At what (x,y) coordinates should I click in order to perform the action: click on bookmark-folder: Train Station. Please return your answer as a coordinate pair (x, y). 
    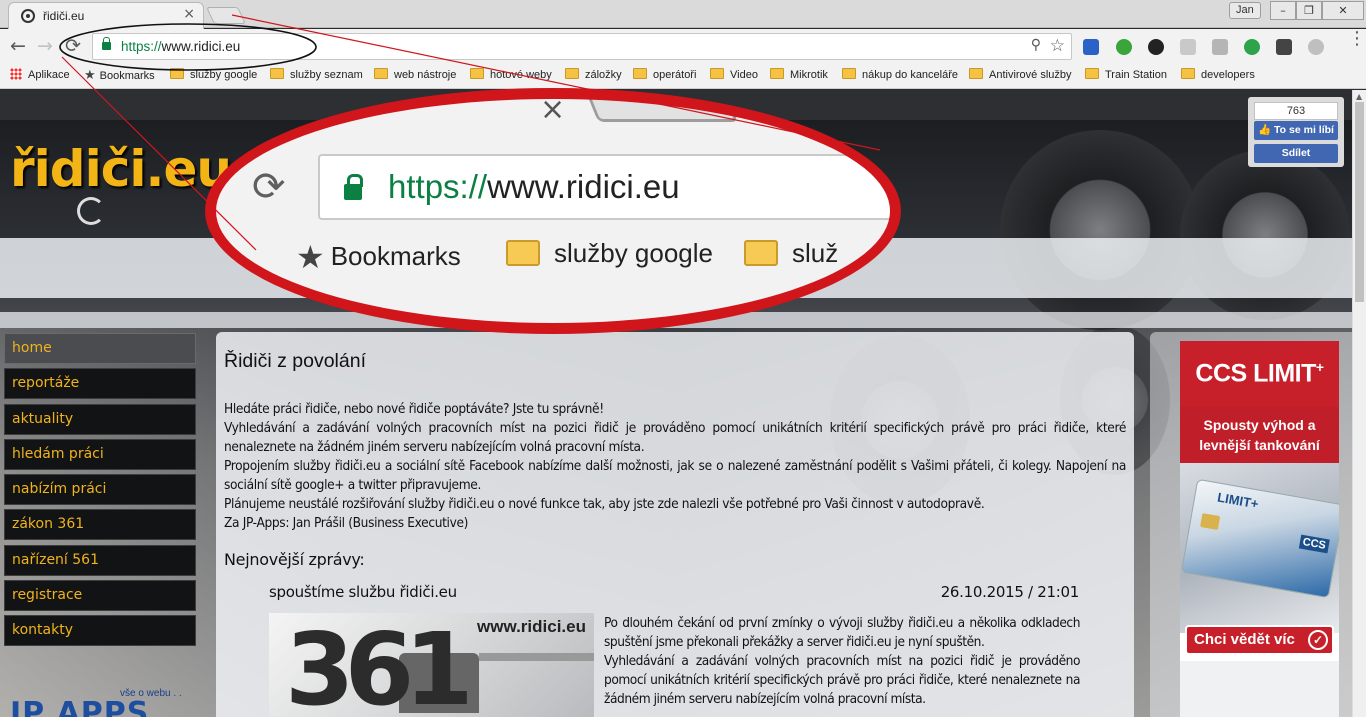
    Looking at the image, I should click on (1126, 75).